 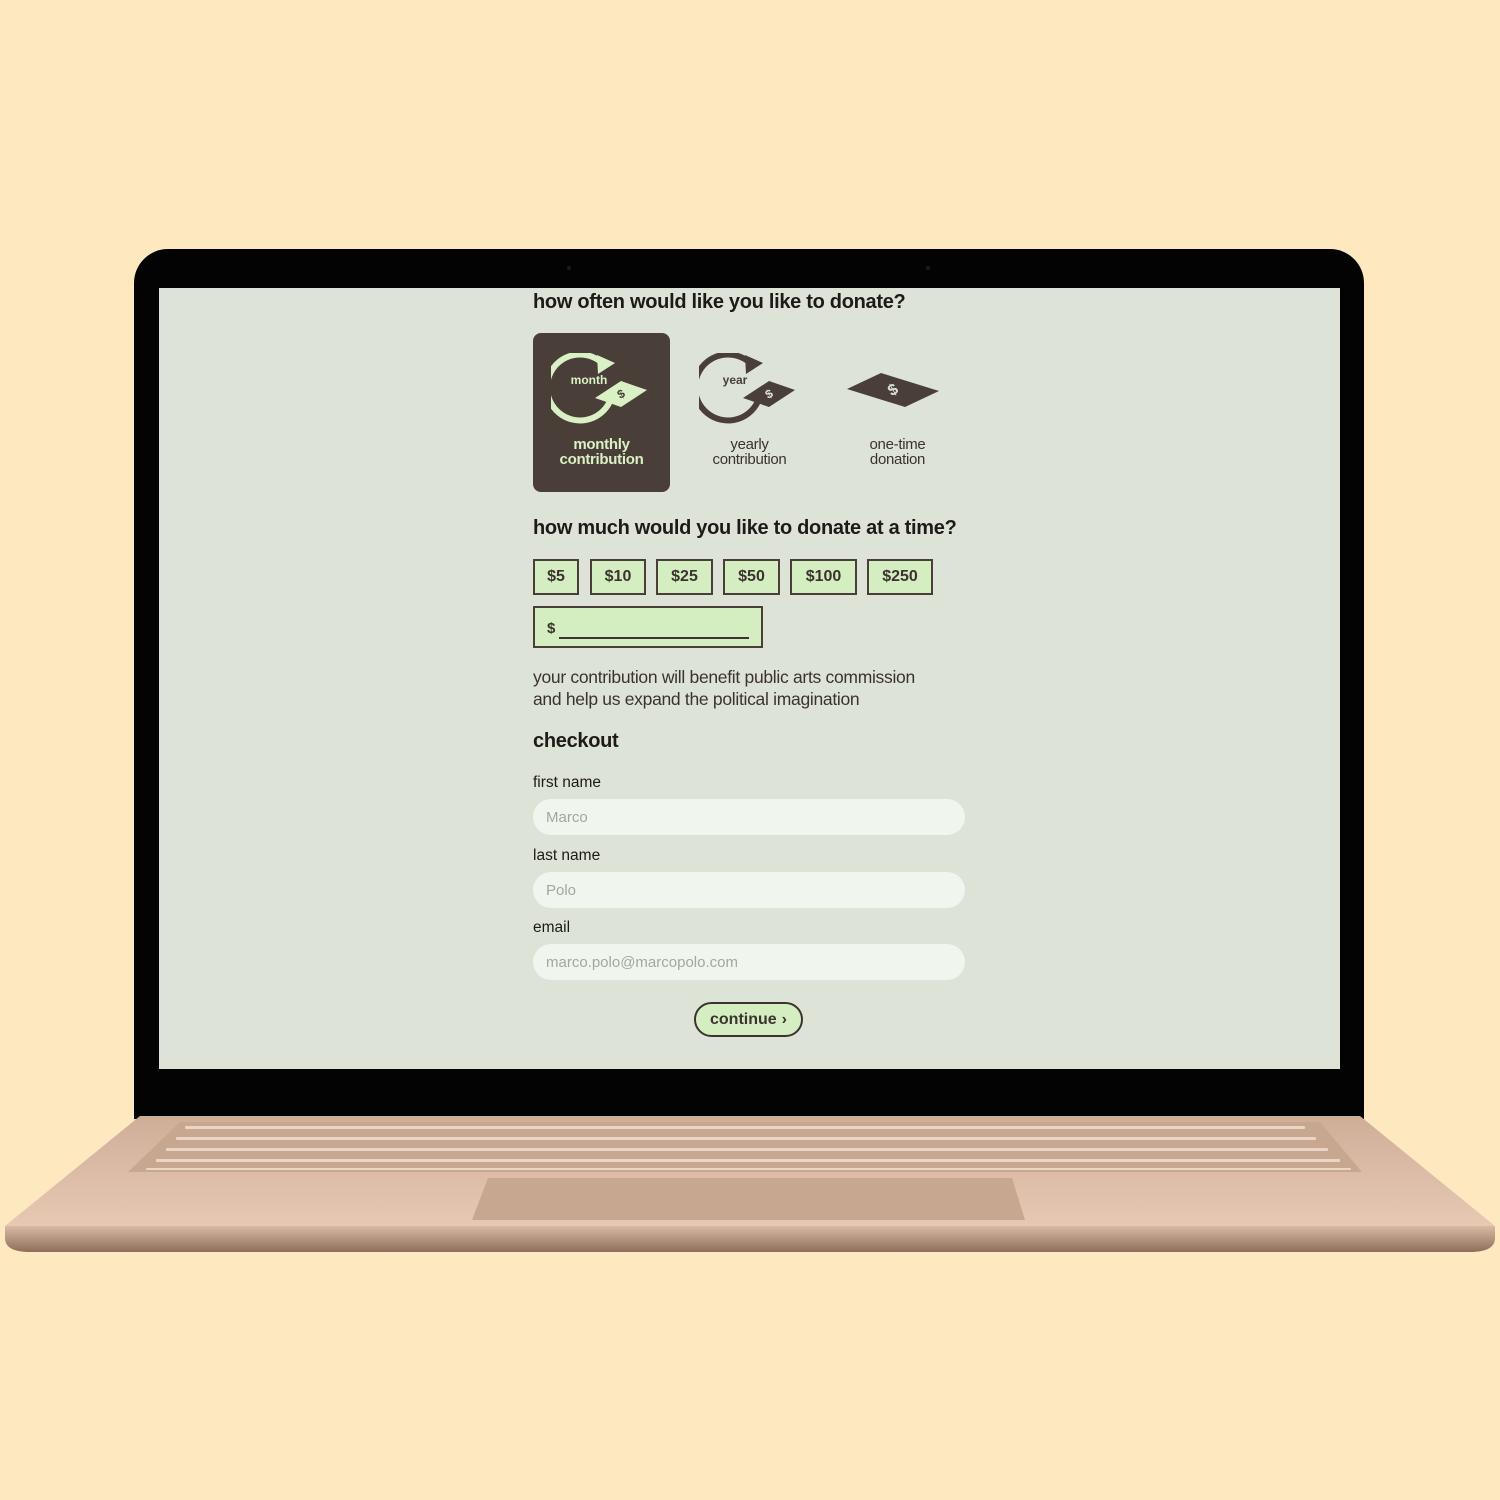 I want to click on amount-100-button: $100, so click(x=823, y=577).